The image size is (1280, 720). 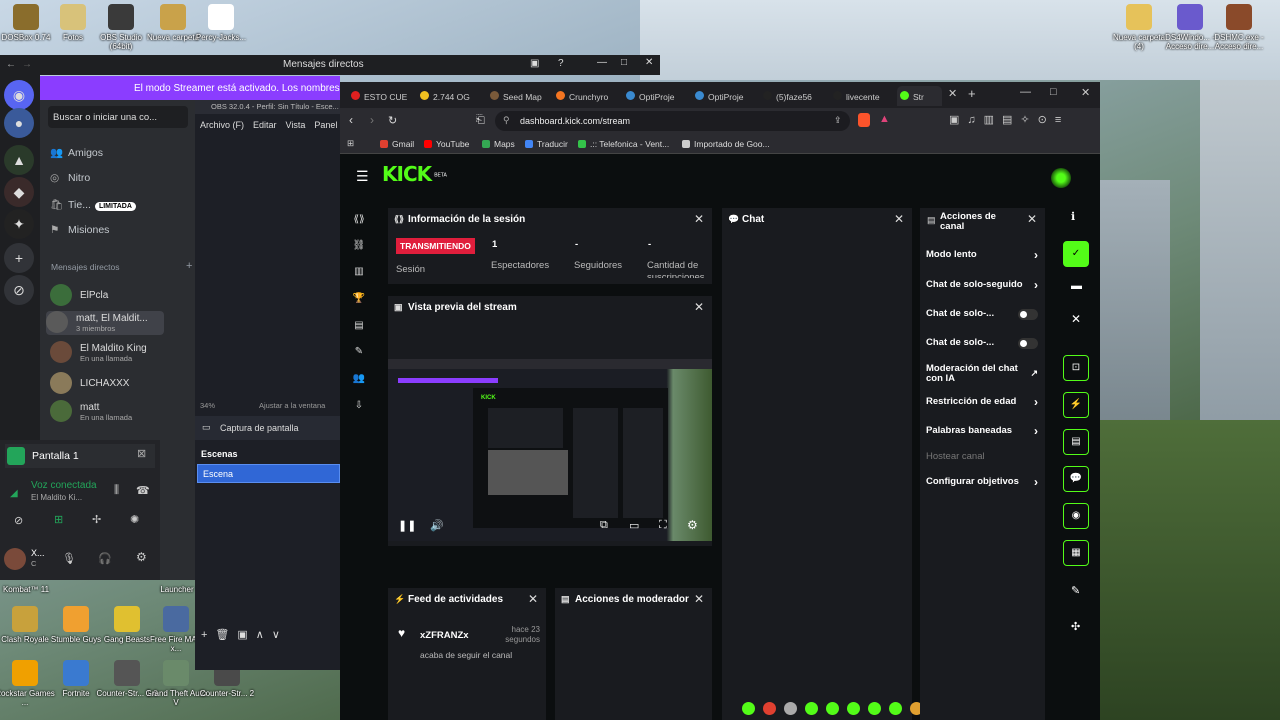 What do you see at coordinates (446, 144) in the screenshot?
I see `bookmark-item: YouTube` at bounding box center [446, 144].